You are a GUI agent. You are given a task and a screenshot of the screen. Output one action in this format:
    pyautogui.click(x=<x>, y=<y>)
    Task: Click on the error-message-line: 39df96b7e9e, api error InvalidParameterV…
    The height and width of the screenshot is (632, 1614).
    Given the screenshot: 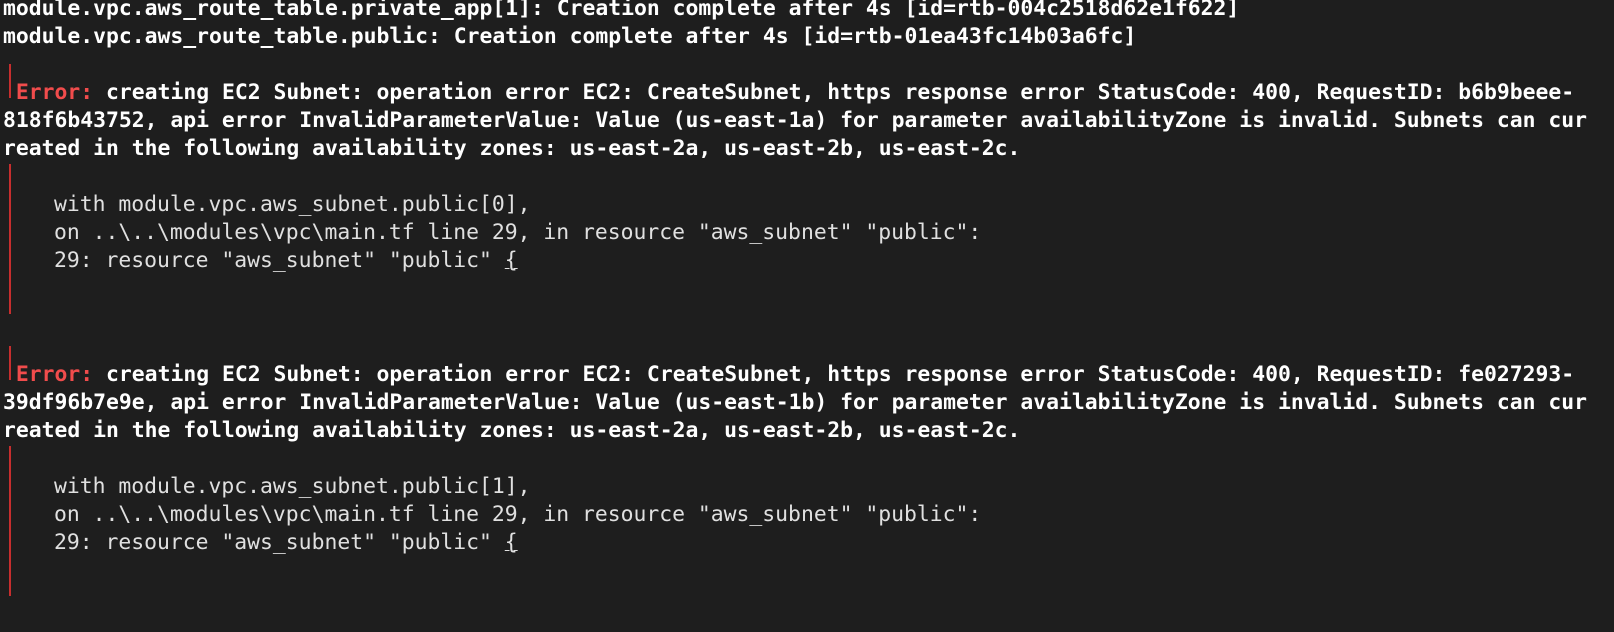 What is the action you would take?
    pyautogui.click(x=795, y=402)
    